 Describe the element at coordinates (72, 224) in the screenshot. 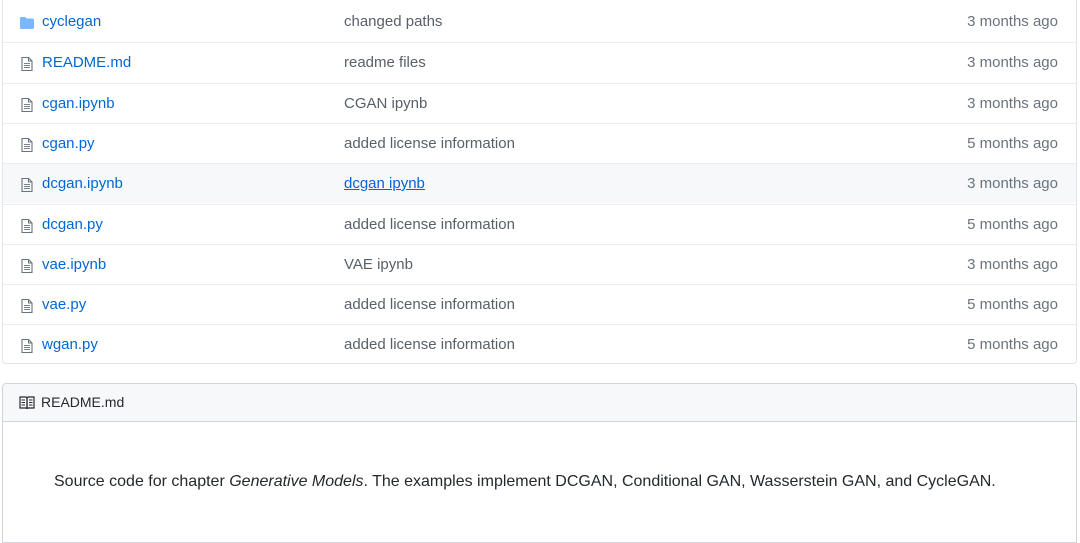

I see `file-link: dcgan.py` at that location.